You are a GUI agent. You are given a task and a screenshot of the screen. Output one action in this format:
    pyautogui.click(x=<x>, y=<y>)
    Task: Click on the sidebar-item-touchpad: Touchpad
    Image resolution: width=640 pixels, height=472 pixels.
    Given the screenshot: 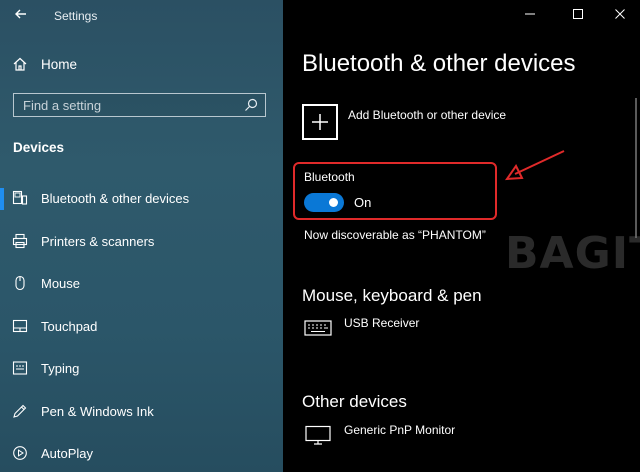 What is the action you would take?
    pyautogui.click(x=141, y=327)
    